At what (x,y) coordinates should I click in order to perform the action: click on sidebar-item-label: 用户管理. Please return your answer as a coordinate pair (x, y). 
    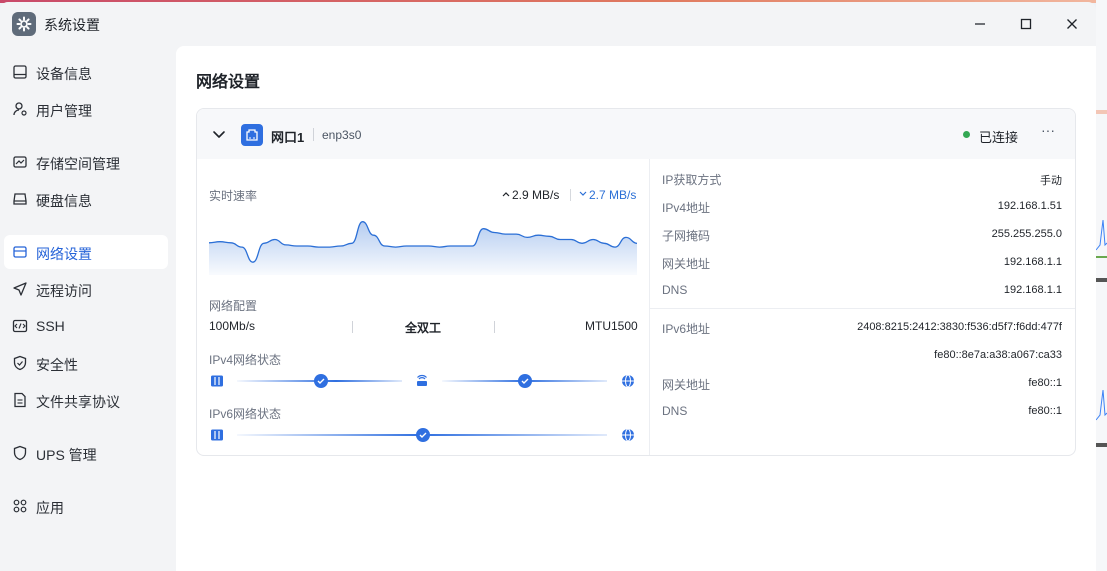
    Looking at the image, I should click on (64, 111).